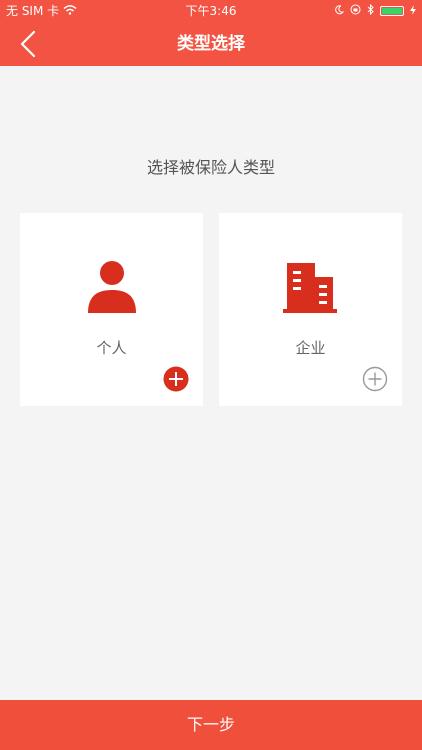  Describe the element at coordinates (310, 348) in the screenshot. I see `option-label-business: 企业` at that location.